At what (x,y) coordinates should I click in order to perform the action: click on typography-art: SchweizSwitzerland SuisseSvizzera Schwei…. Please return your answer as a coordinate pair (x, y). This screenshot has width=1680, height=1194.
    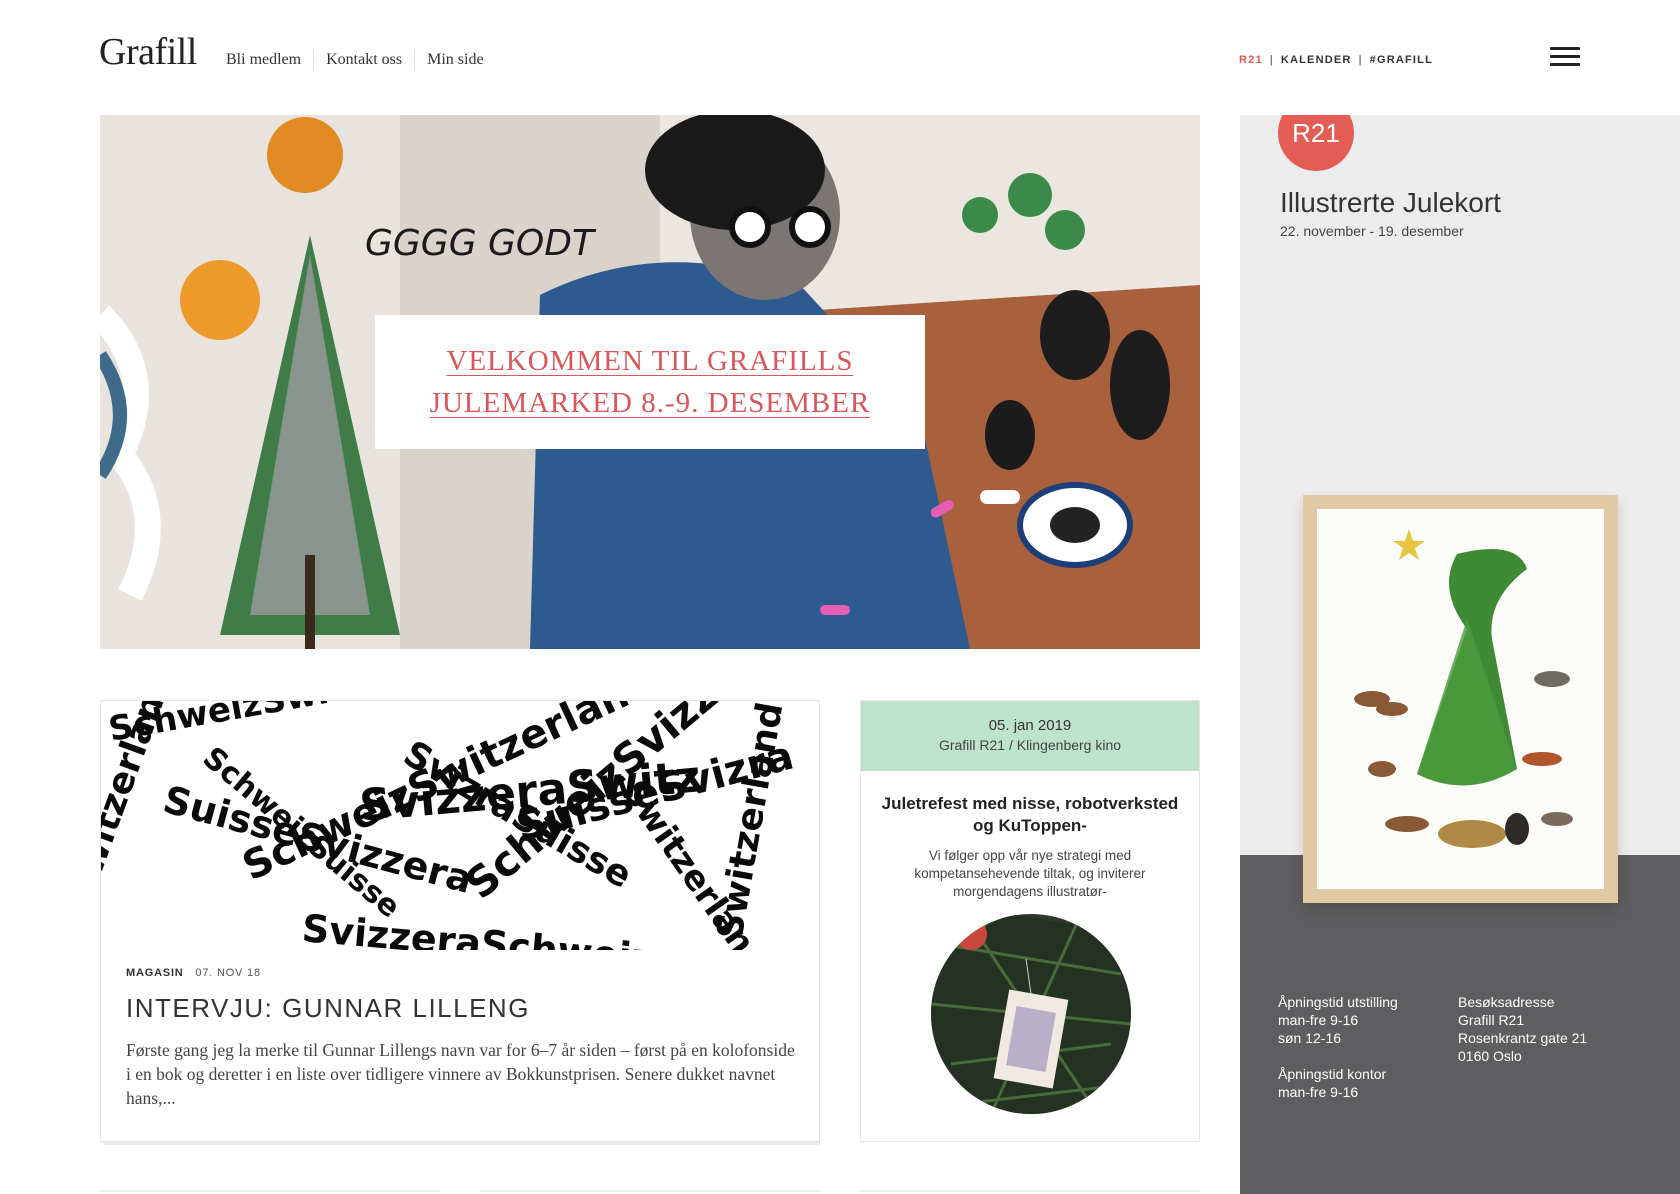
    Looking at the image, I should click on (460, 825).